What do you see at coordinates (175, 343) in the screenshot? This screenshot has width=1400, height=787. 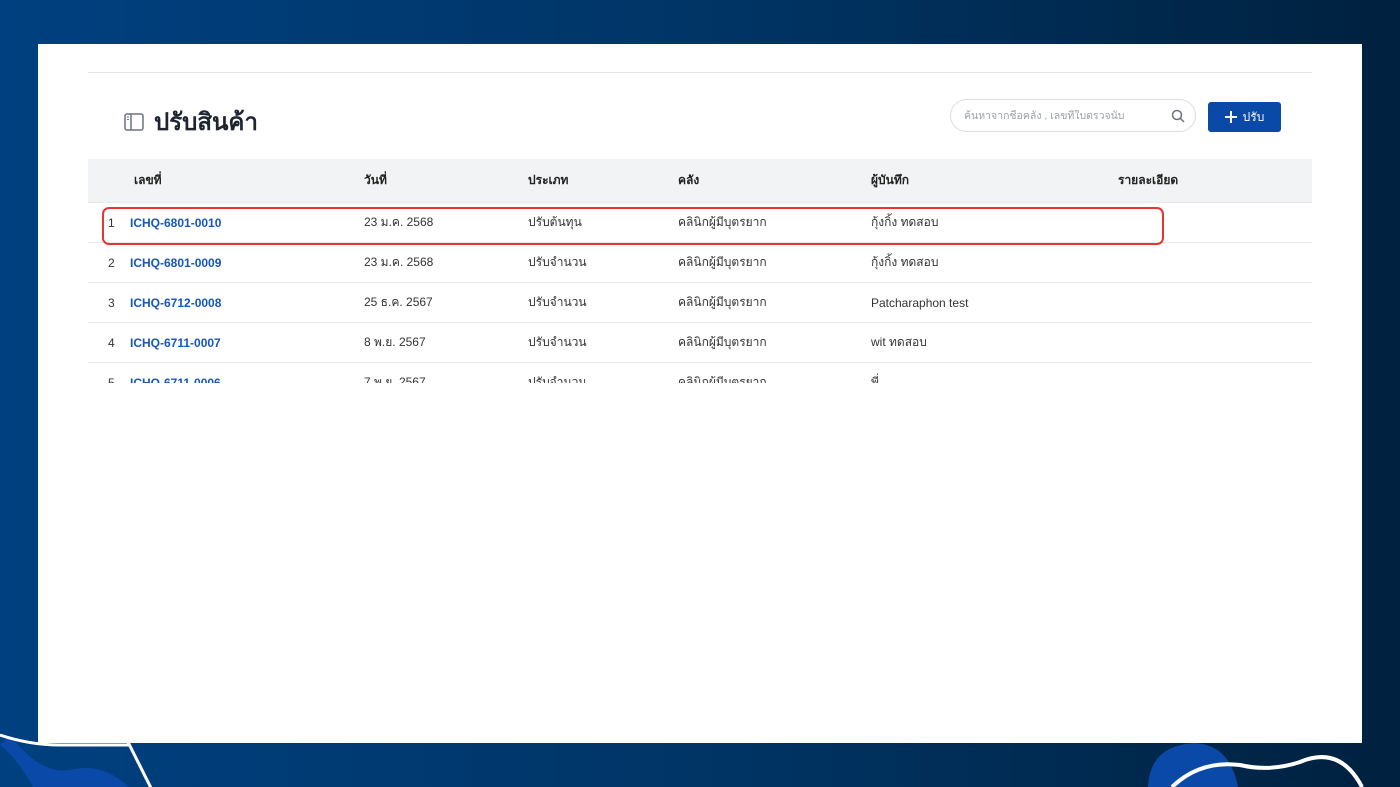 I see `document-number-link: ICHQ-6711-0007` at bounding box center [175, 343].